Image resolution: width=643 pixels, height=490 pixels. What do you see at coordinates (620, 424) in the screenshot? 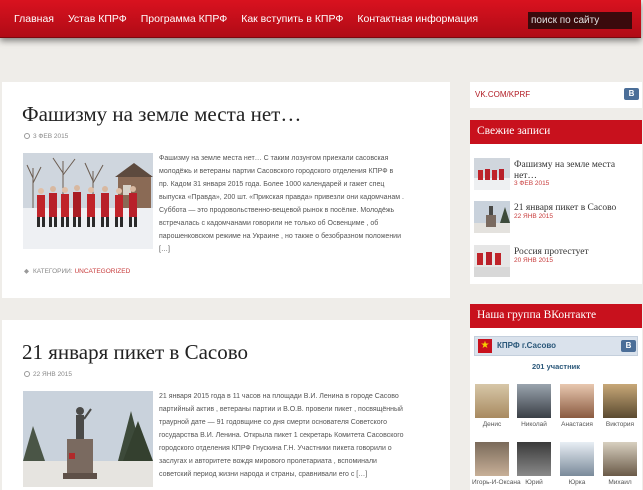
I see `vk-member-name: Виктория` at bounding box center [620, 424].